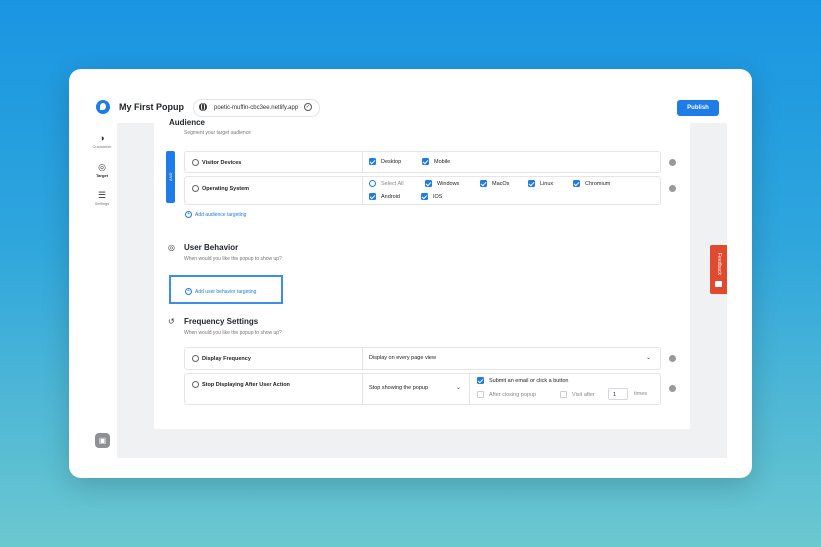  I want to click on linux-checkbox: Linux, so click(540, 183).